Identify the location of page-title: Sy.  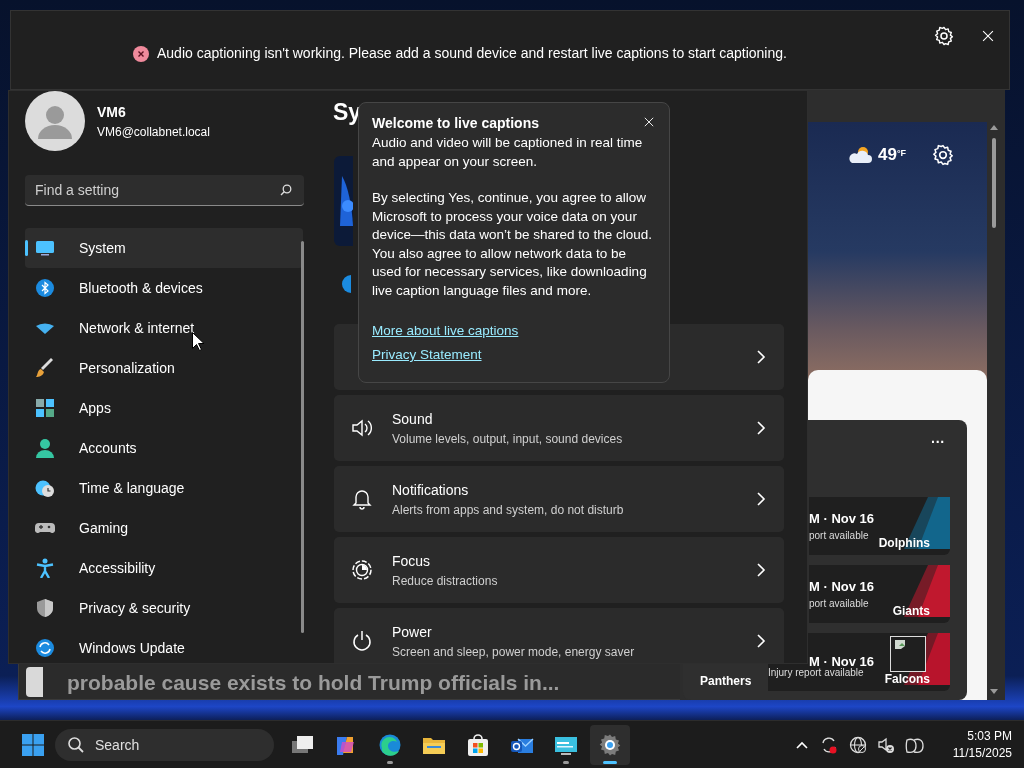
(347, 112).